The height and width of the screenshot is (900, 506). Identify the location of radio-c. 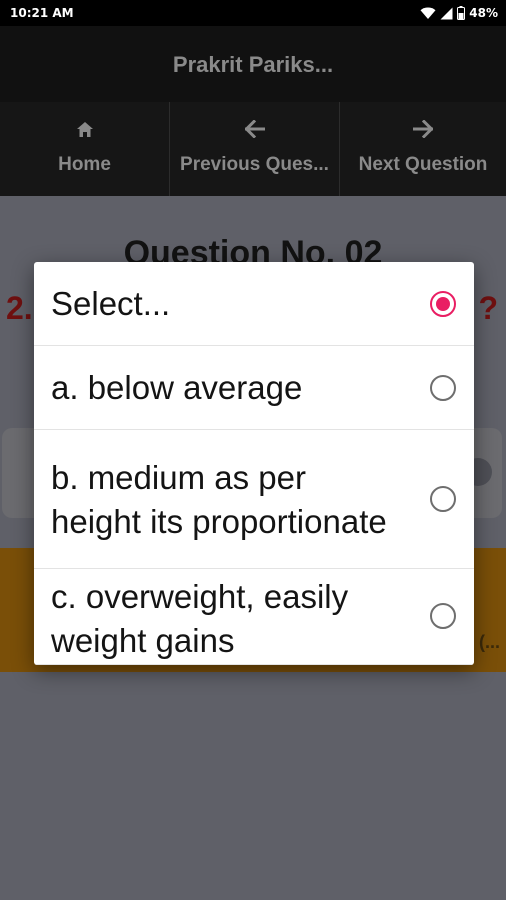
(443, 616).